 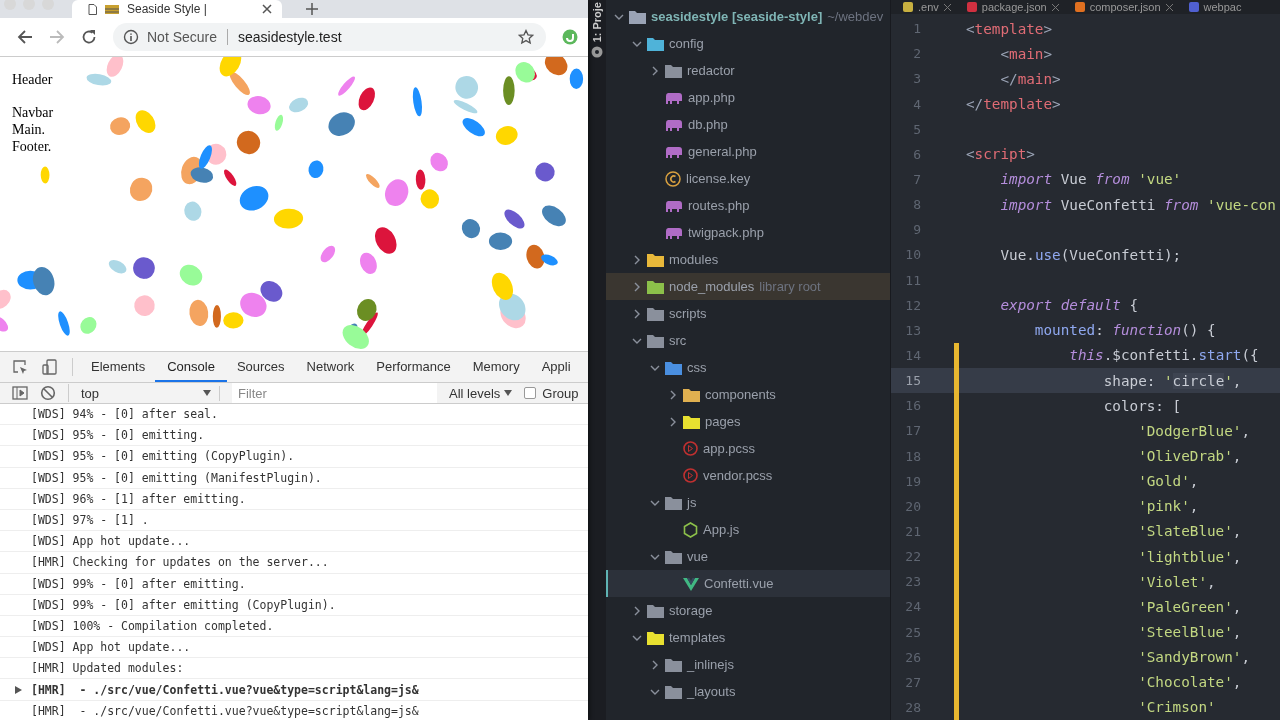 What do you see at coordinates (748, 286) in the screenshot?
I see `tree-item: node_modules library root` at bounding box center [748, 286].